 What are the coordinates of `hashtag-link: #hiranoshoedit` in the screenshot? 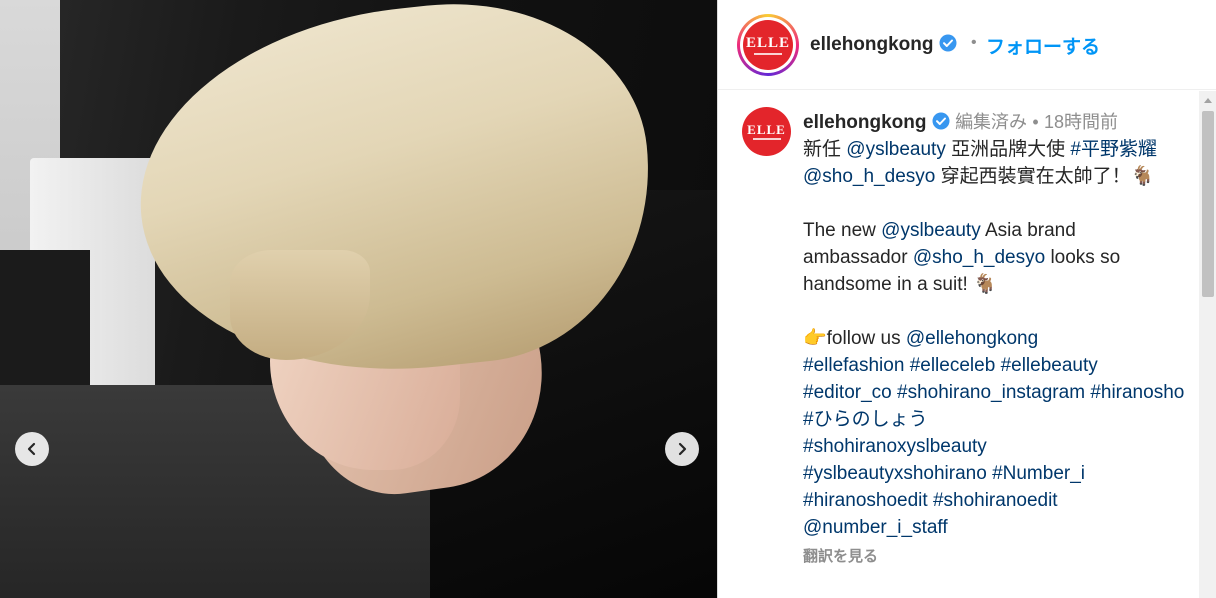 It's located at (865, 500).